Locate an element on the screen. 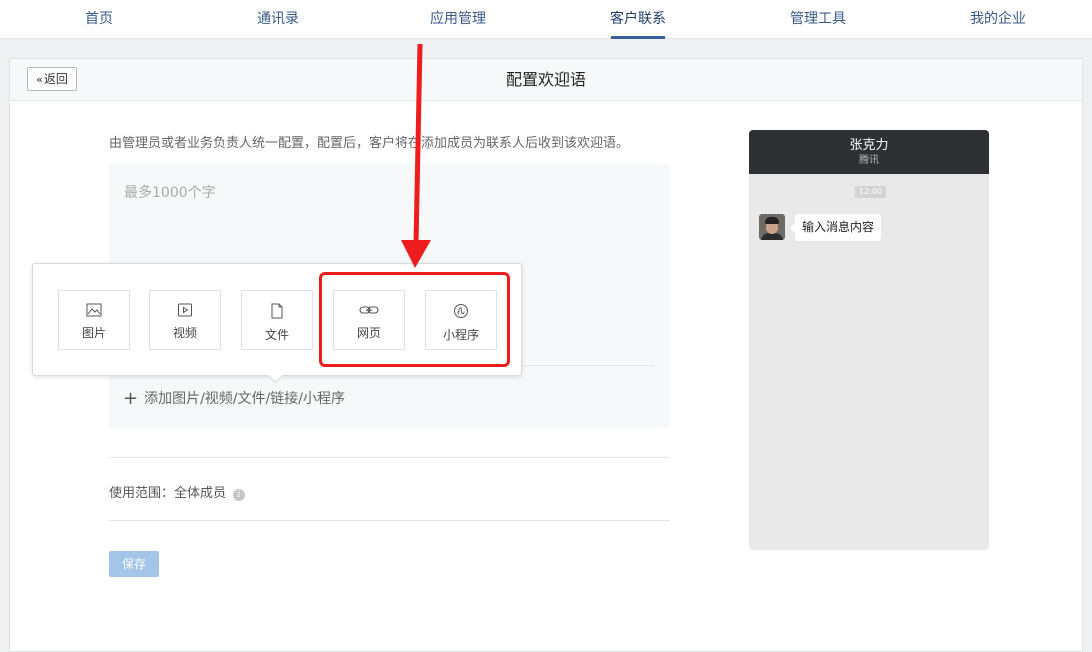 This screenshot has width=1092, height=652. phone-preview: 张克力 腾讯 12:00 输入消息内容 is located at coordinates (869, 340).